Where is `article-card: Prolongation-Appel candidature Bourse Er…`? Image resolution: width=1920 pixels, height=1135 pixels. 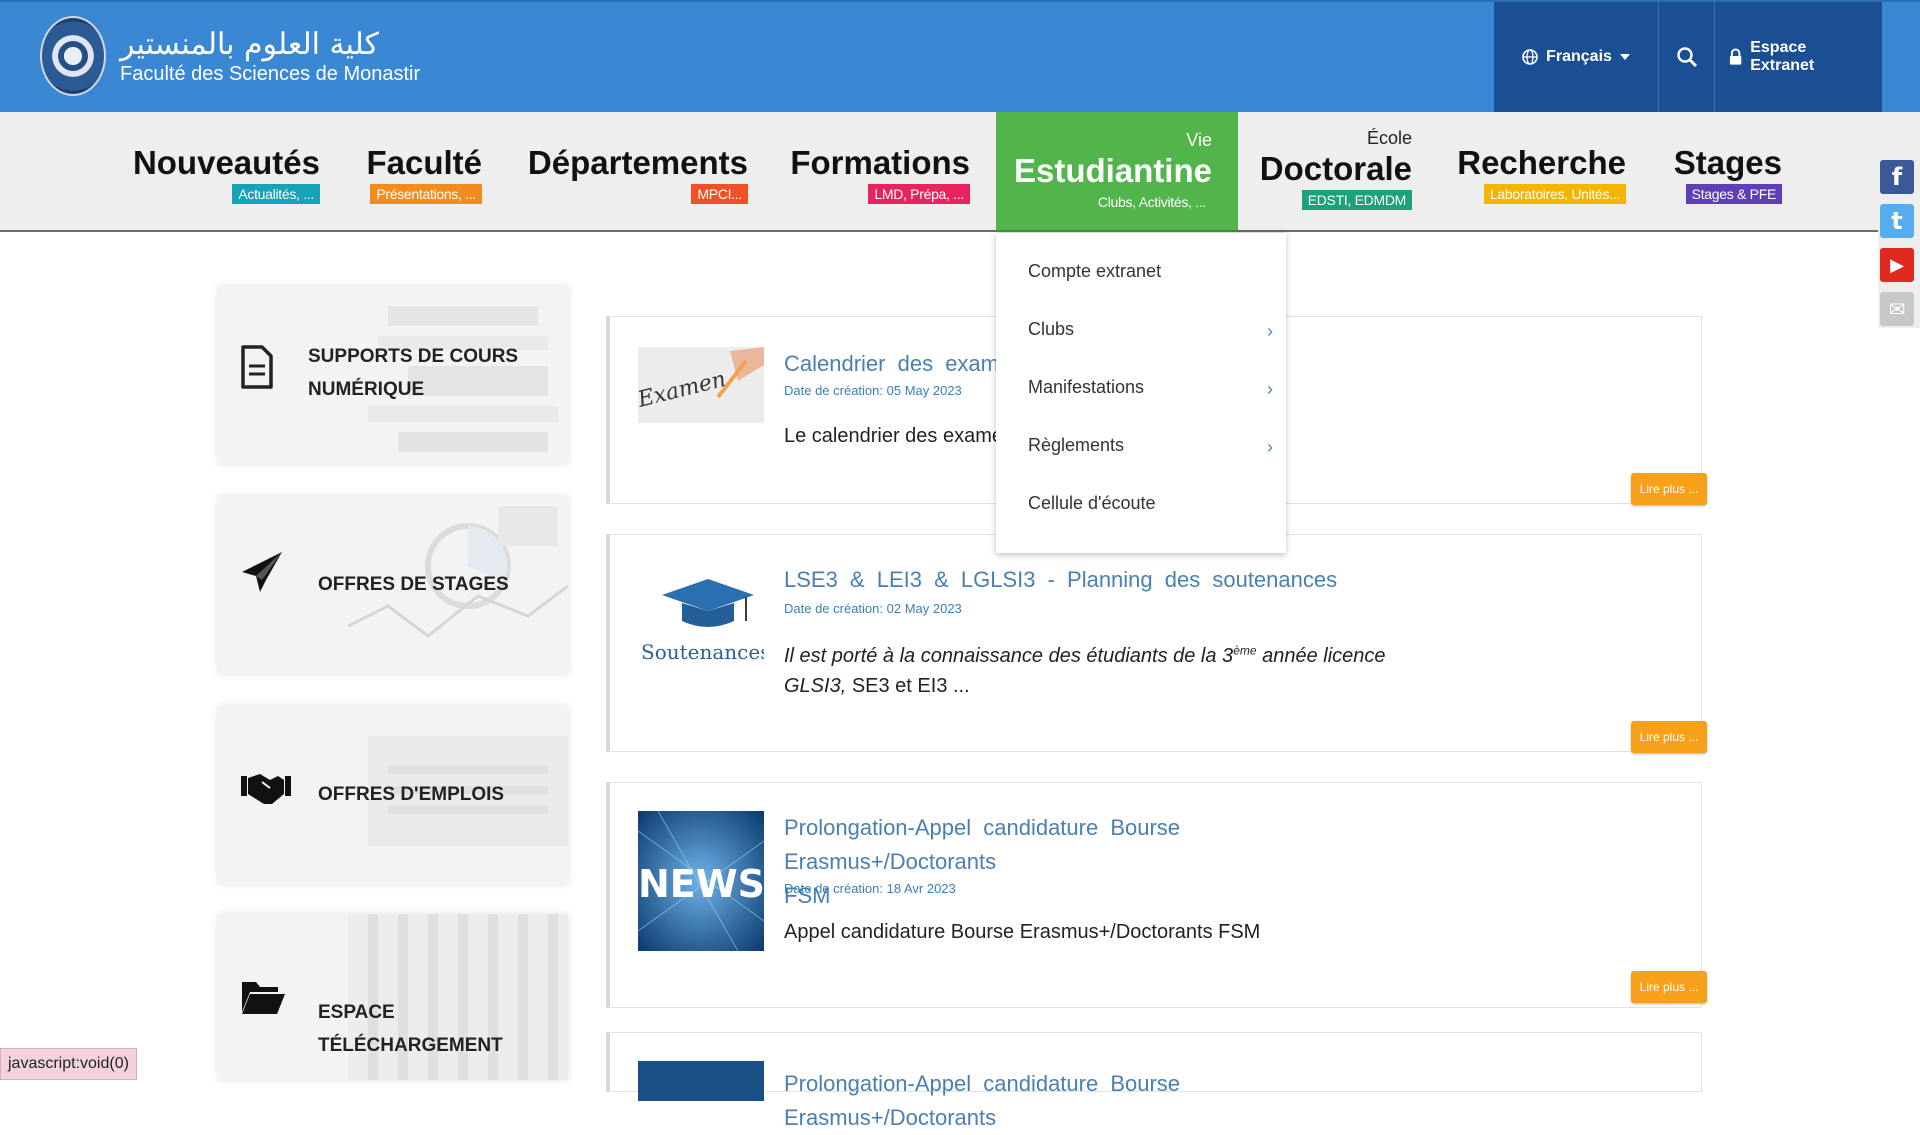
article-card: Prolongation-Appel candidature Bourse Er… is located at coordinates (1154, 1081).